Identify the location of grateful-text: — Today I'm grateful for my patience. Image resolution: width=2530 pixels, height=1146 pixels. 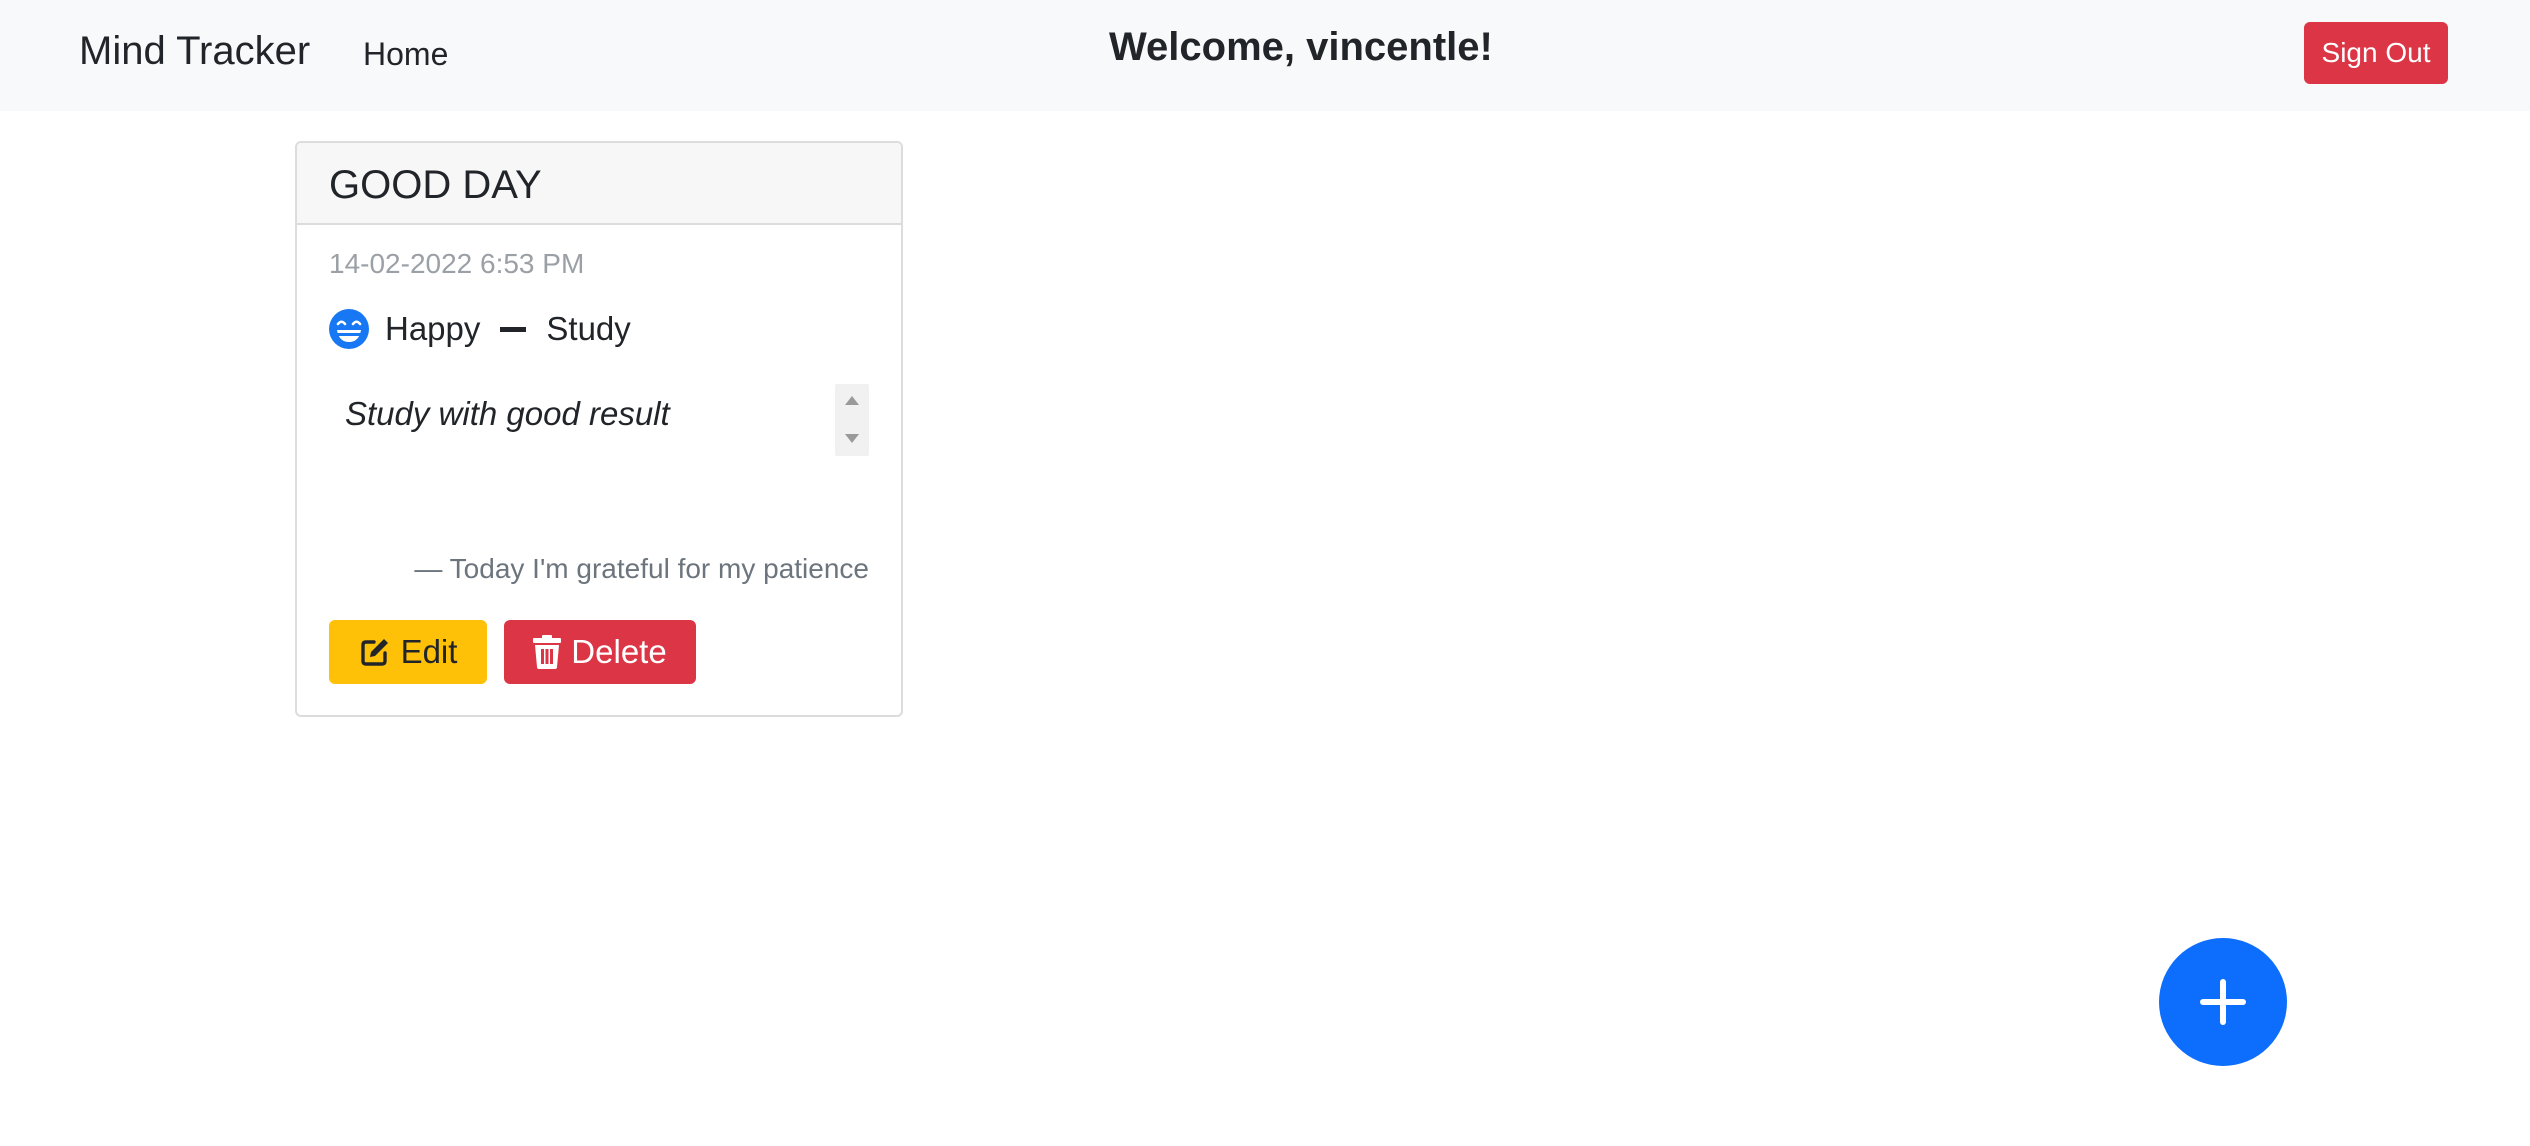
(641, 568).